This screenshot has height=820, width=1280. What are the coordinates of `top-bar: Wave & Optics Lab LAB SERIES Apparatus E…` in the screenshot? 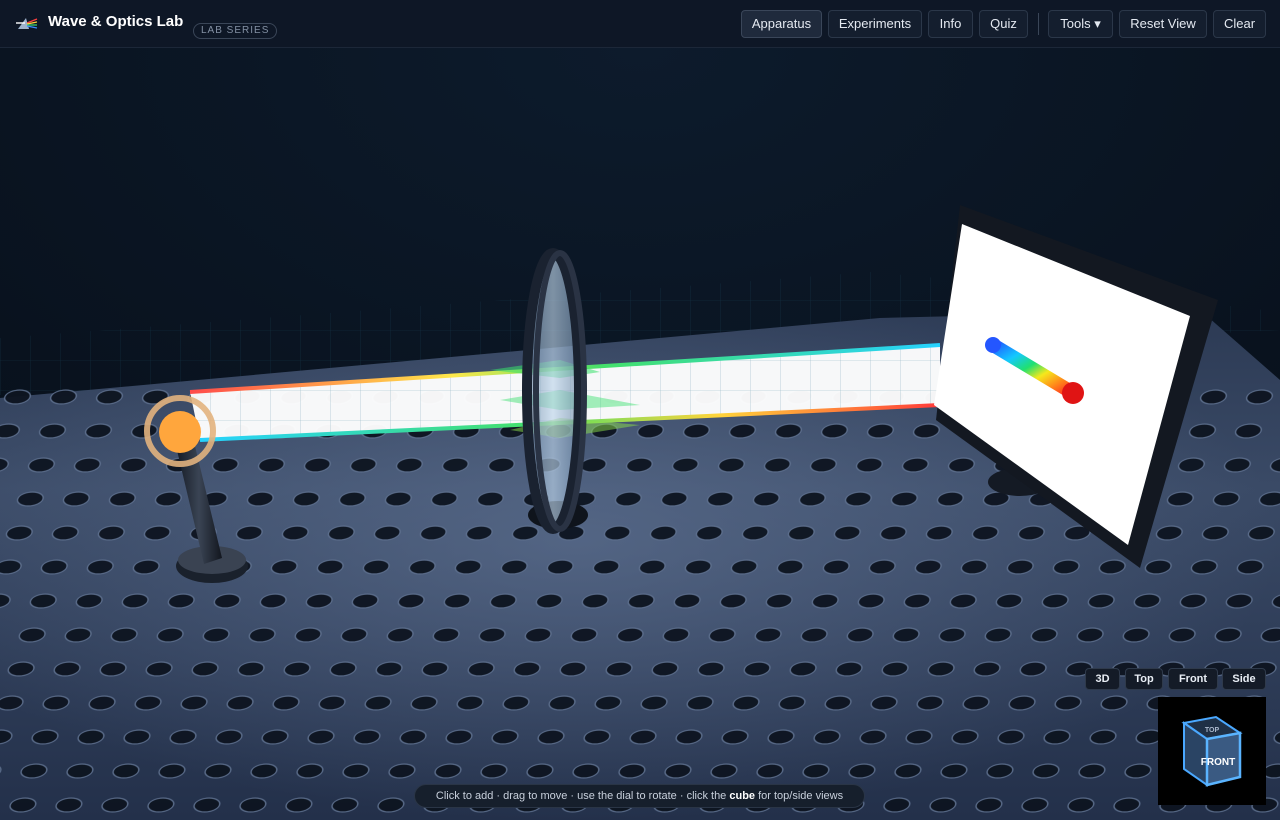 It's located at (640, 24).